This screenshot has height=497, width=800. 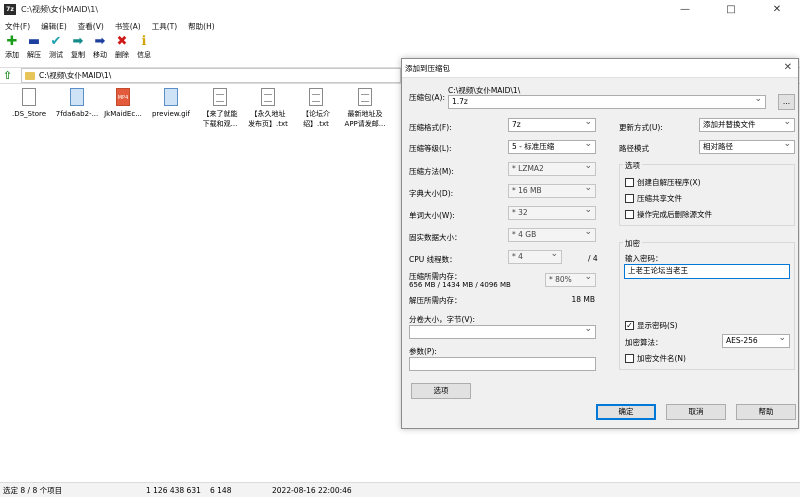 I want to click on encrypt-names-label: 加密文件名(N), so click(x=661, y=358).